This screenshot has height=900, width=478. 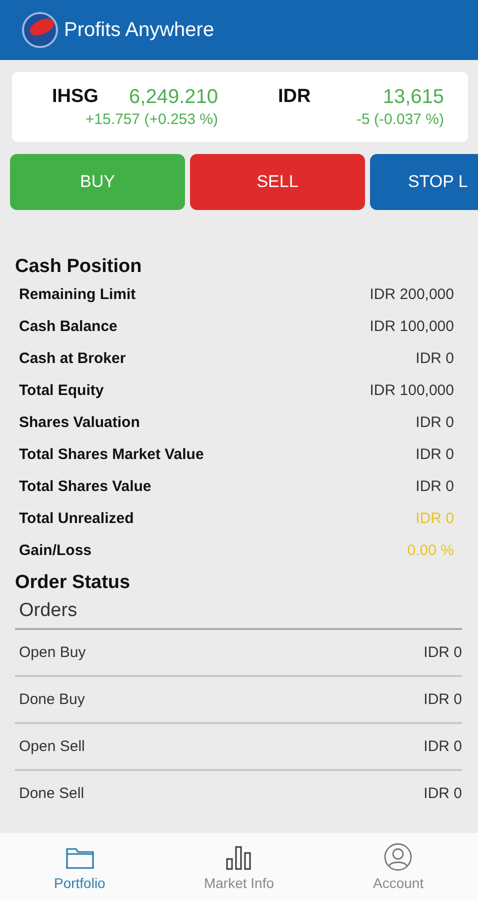 What do you see at coordinates (55, 550) in the screenshot?
I see `row-label: Gain/Loss` at bounding box center [55, 550].